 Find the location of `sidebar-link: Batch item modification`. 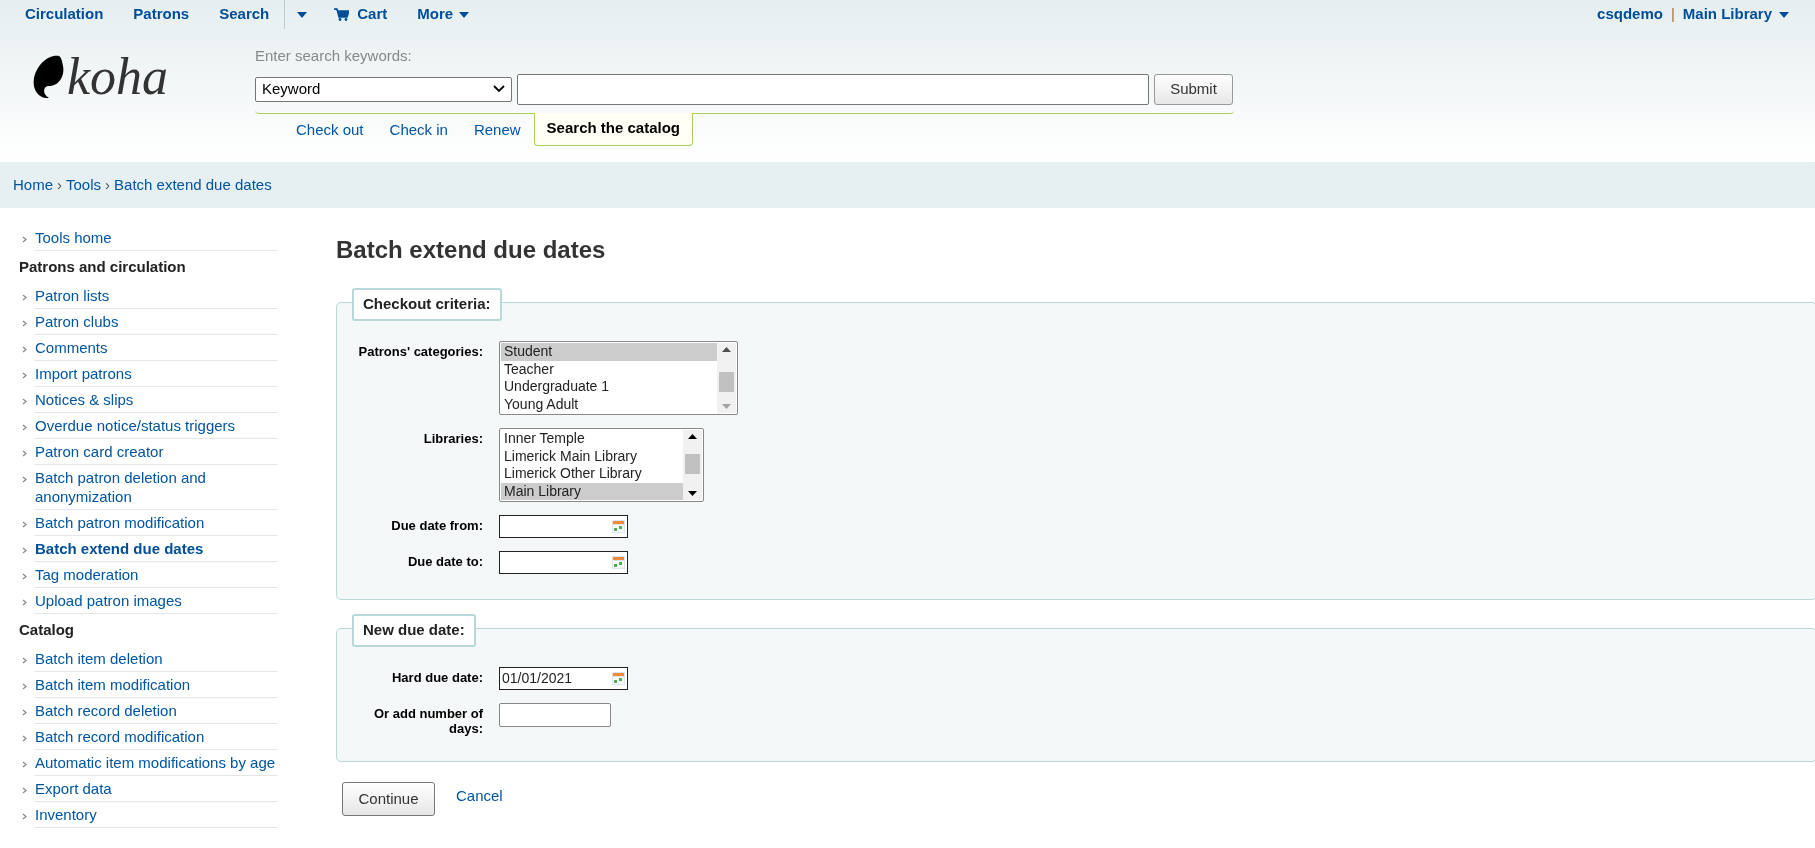

sidebar-link: Batch item modification is located at coordinates (156, 685).